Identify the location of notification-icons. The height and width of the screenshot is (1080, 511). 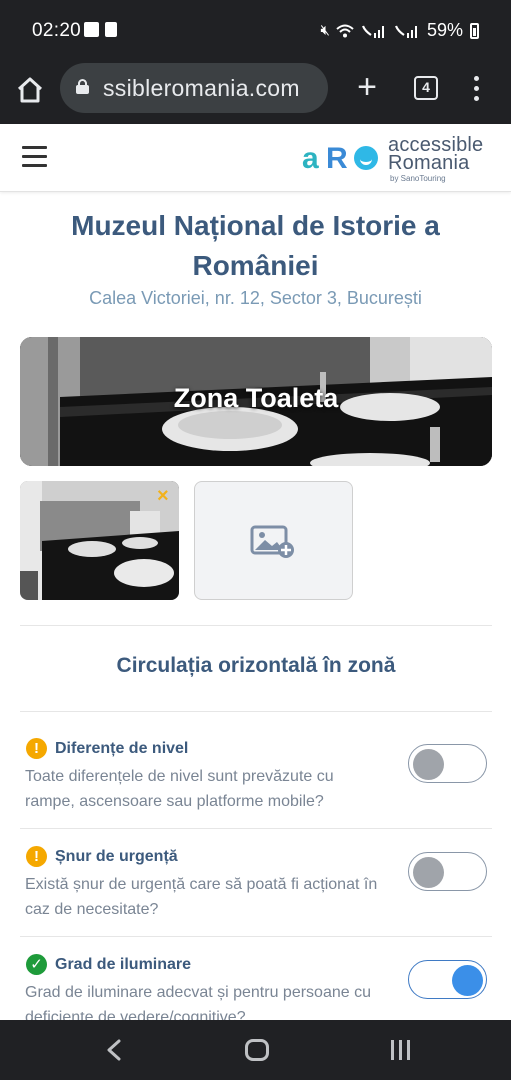
(100, 29).